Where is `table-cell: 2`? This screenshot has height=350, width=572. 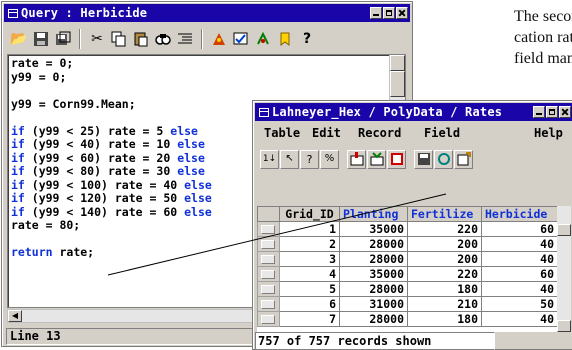 table-cell: 2 is located at coordinates (309, 244).